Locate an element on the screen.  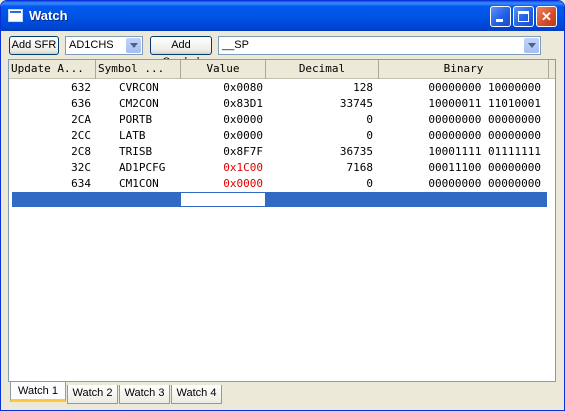
symbol-cell: CM2CON is located at coordinates (139, 103).